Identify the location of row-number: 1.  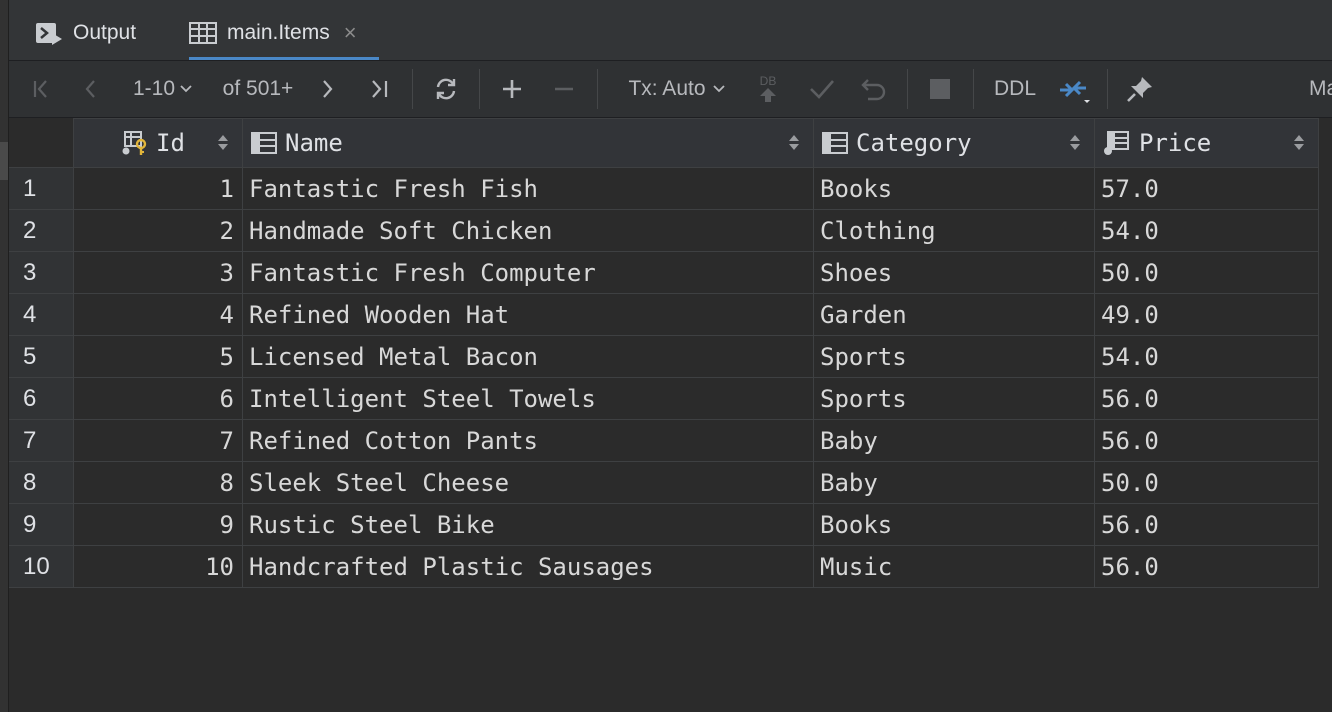
(41, 188).